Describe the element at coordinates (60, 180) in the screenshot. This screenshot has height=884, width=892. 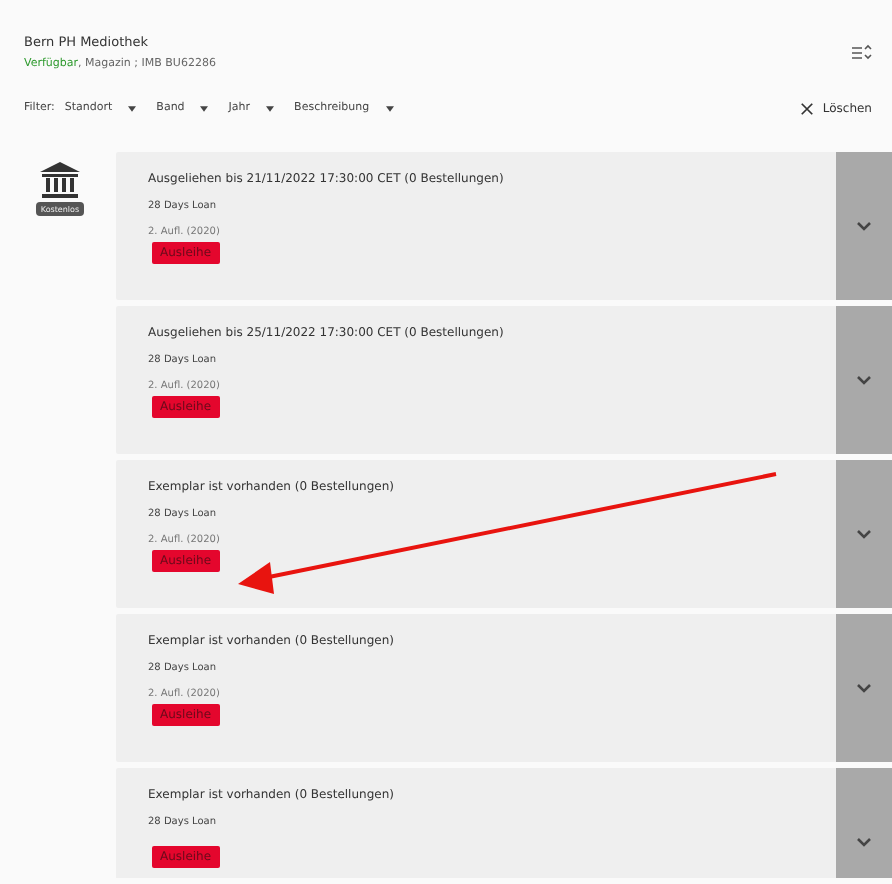
I see `library-building-icon` at that location.